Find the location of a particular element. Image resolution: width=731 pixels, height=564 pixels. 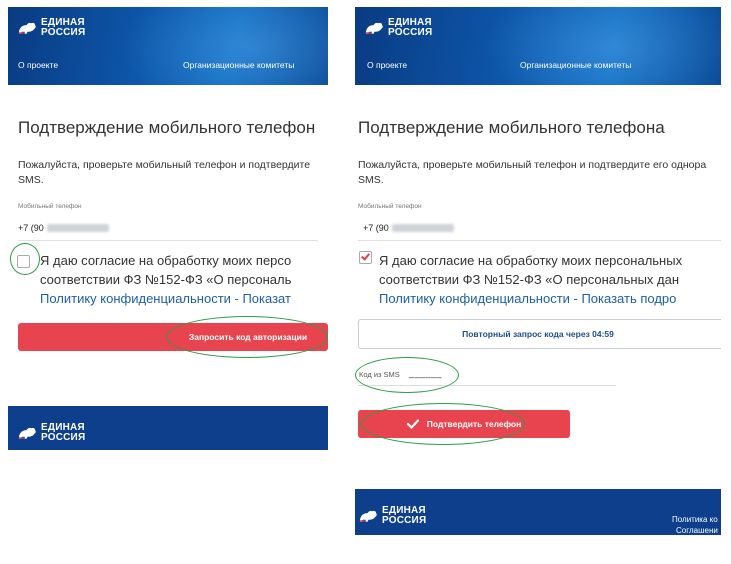

site-footer: ЕДИНАЯ РОССИЯ is located at coordinates (168, 428).